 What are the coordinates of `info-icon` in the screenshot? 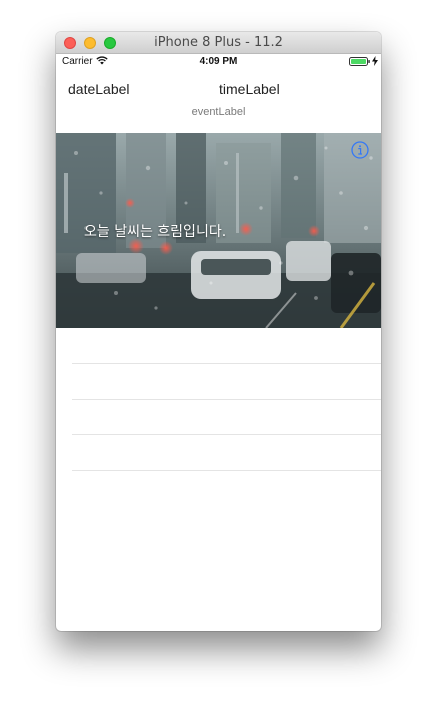 It's located at (360, 150).